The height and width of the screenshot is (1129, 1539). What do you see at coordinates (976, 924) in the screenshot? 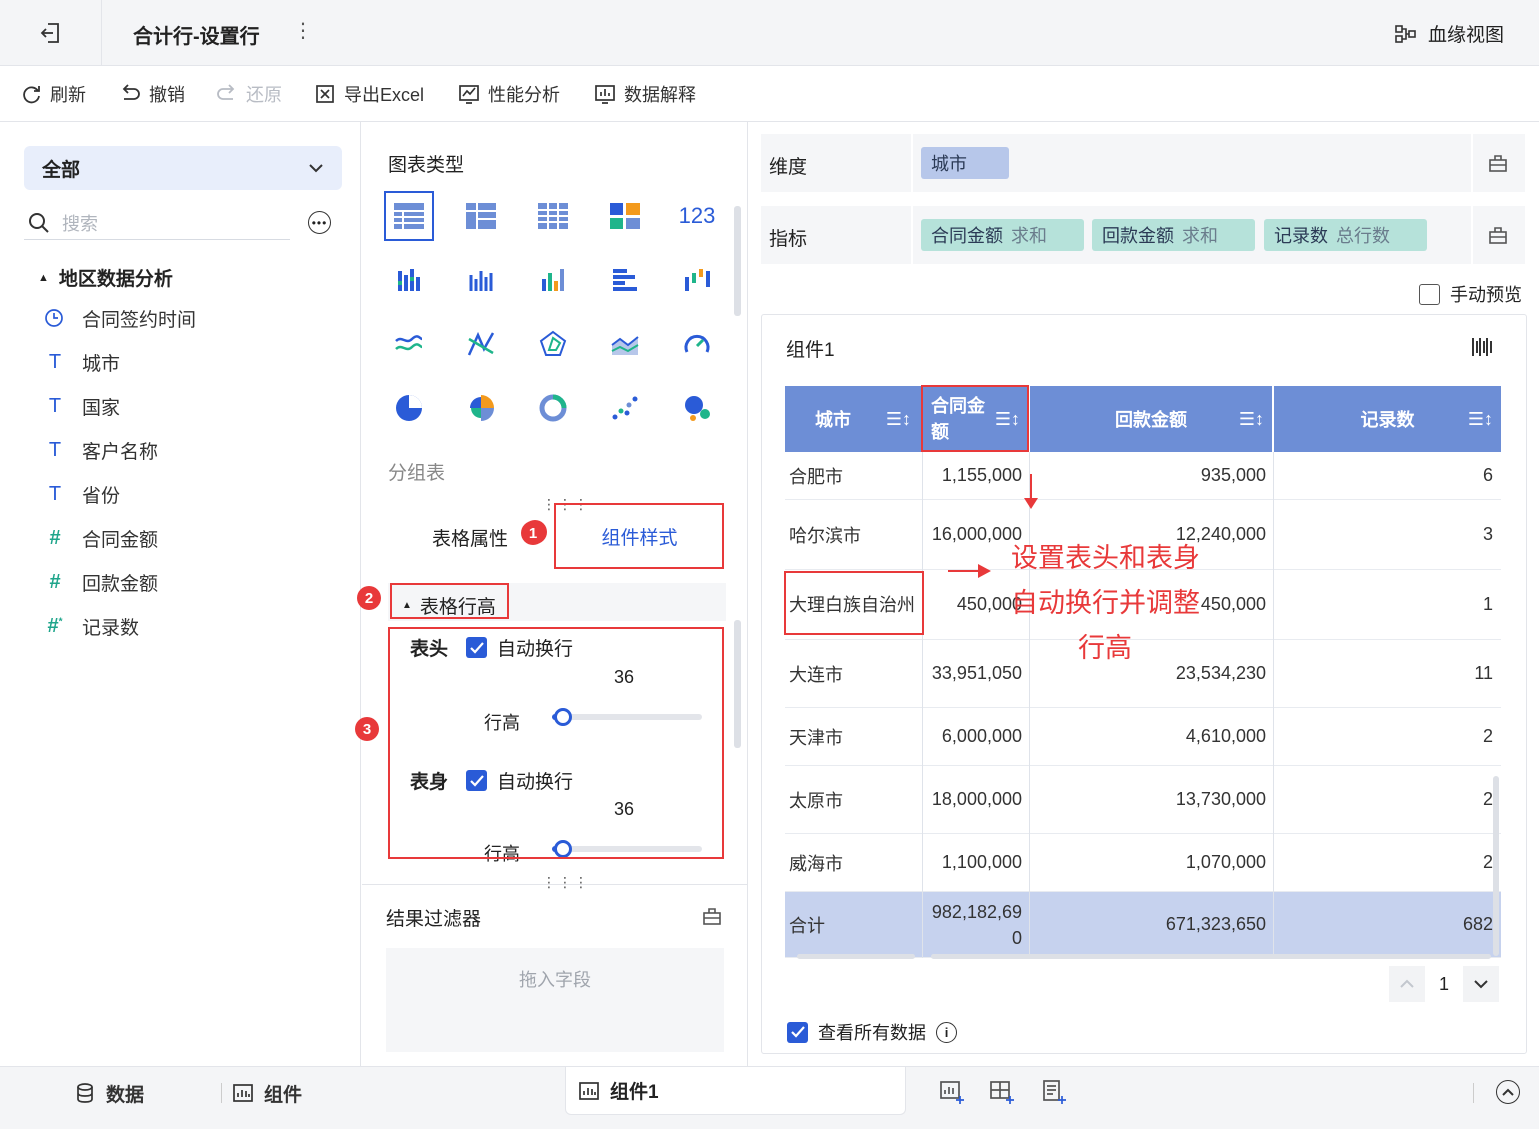
I see `total-contract: 982,182,690` at bounding box center [976, 924].